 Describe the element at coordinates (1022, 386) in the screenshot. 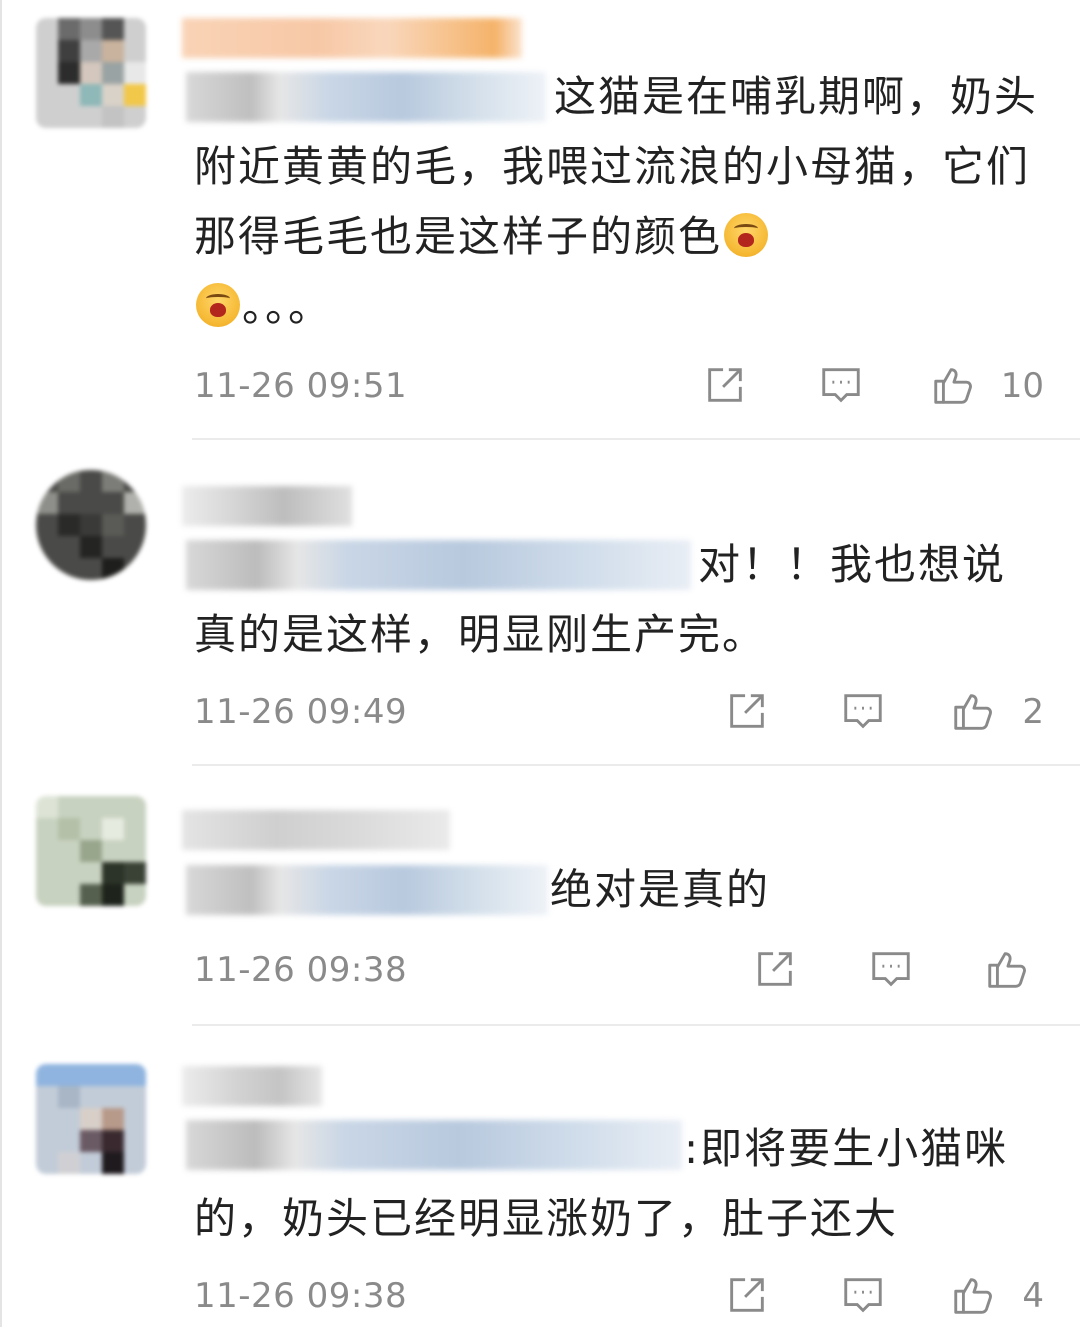

I see `like-count: 10` at that location.